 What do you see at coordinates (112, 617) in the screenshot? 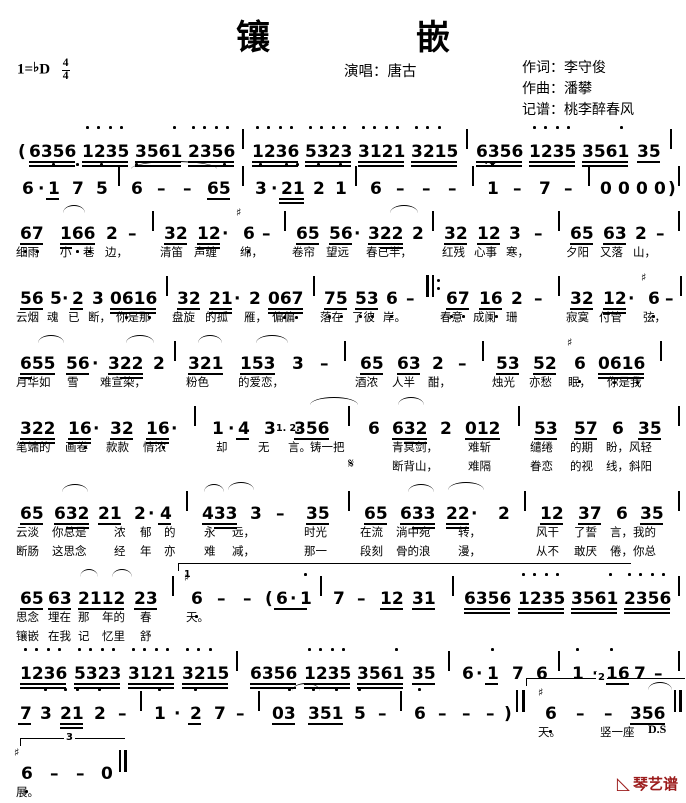
I see `lyrics-row-1: 思念 埋在 那 年的 春 天。` at bounding box center [112, 617].